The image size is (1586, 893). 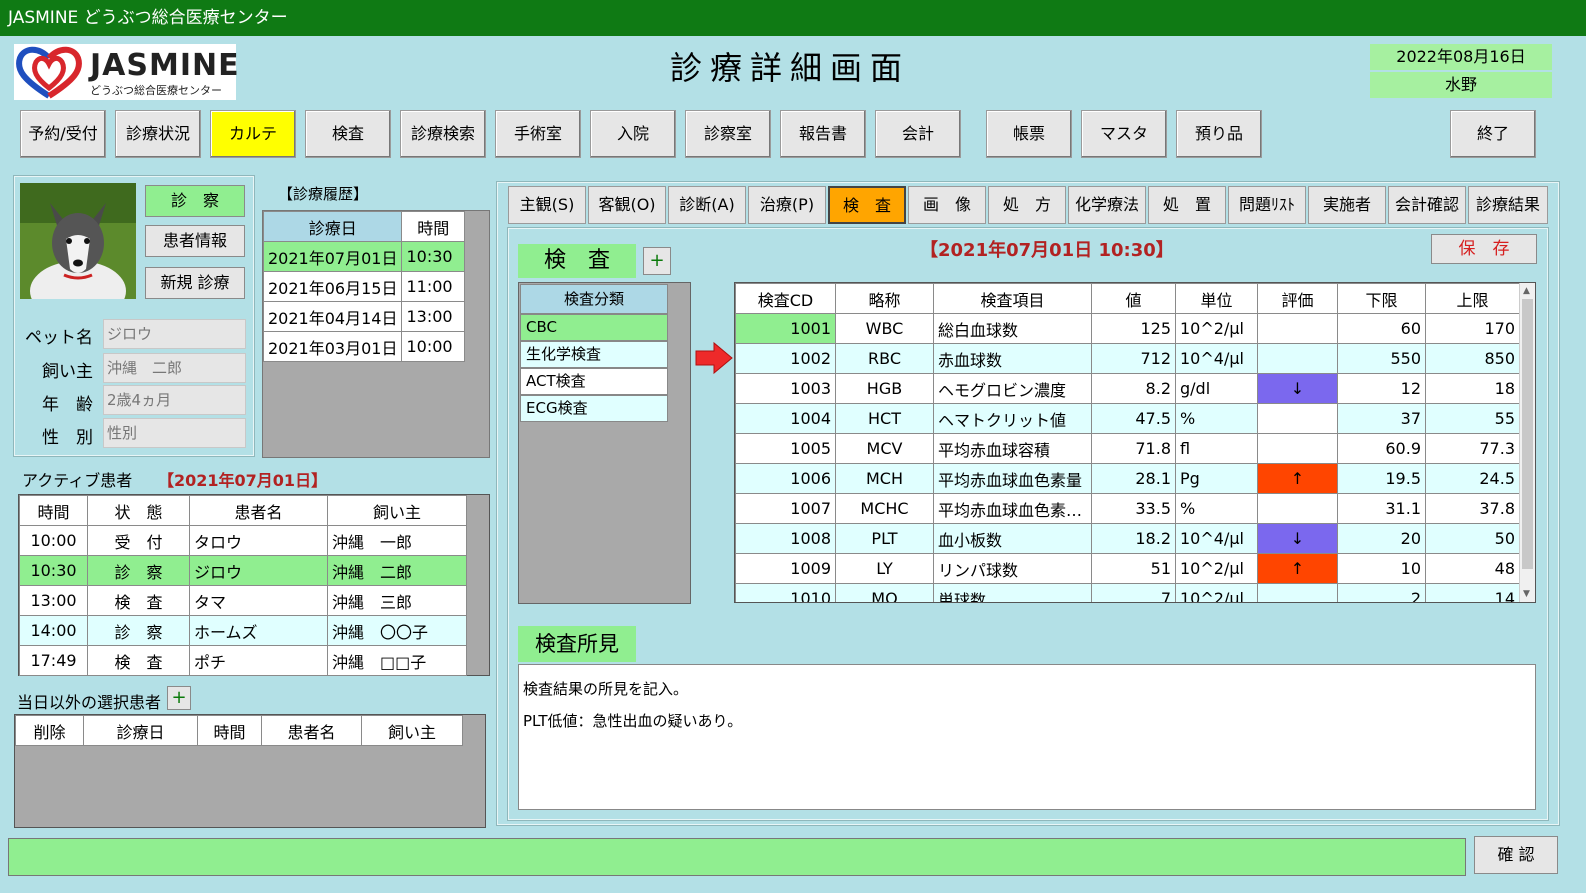 I want to click on result-value: 125, so click(x=1133, y=328).